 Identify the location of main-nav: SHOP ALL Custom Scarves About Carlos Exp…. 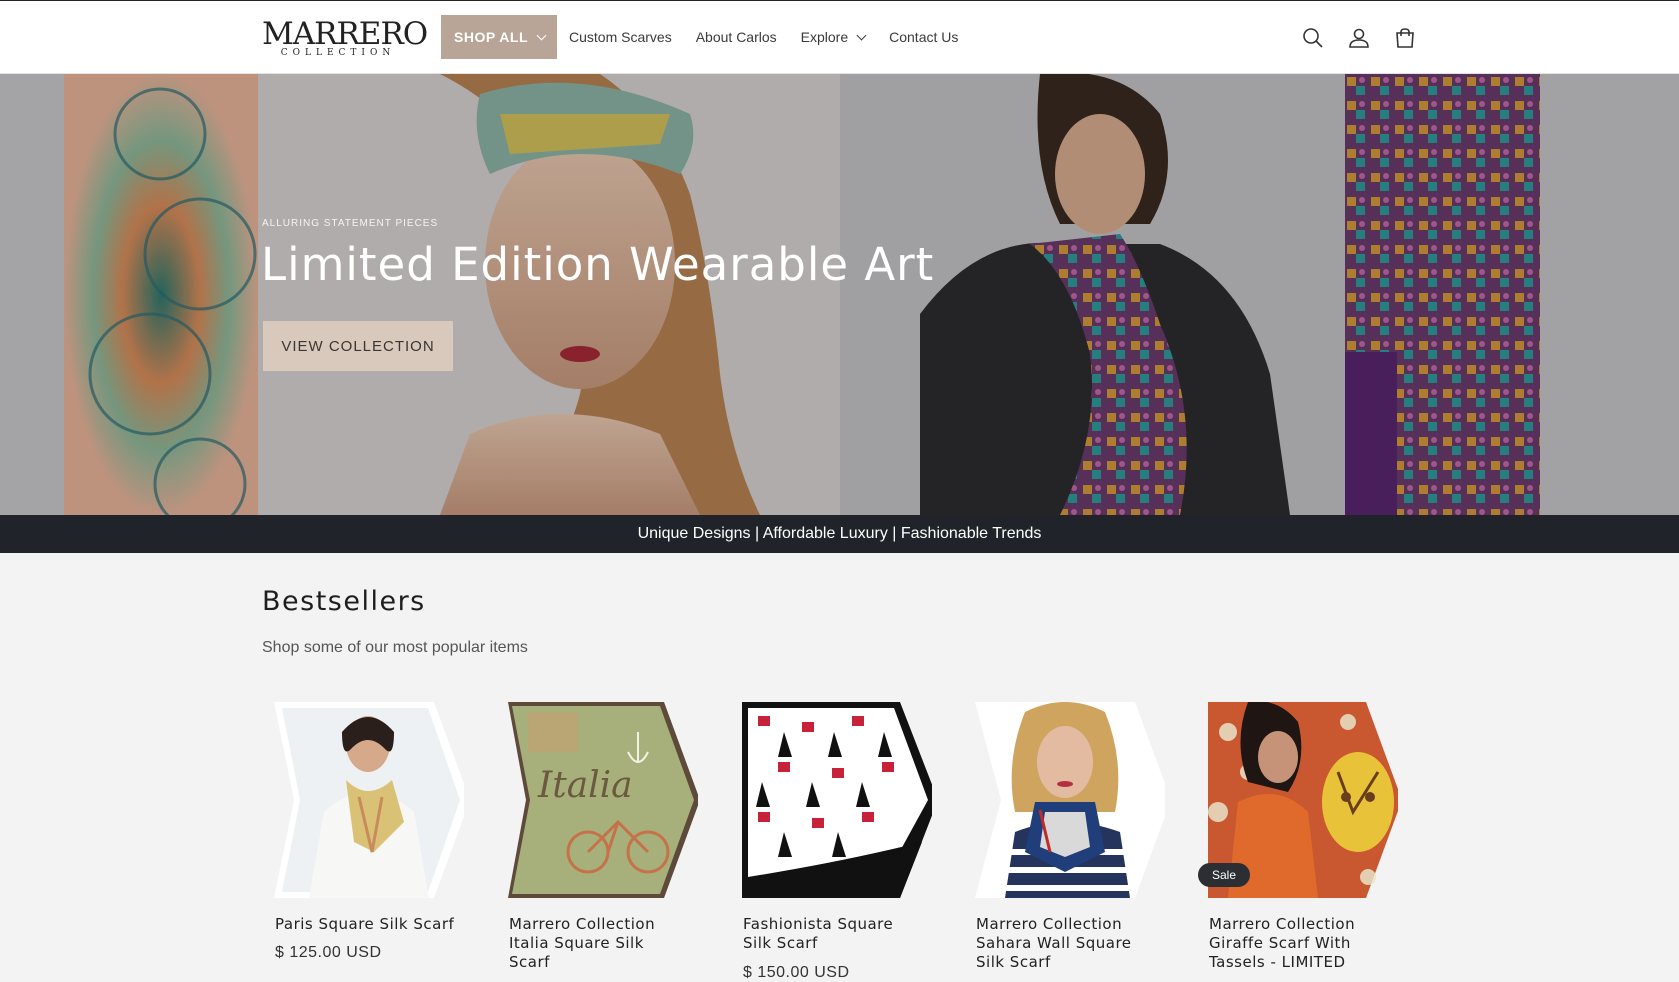
(705, 37).